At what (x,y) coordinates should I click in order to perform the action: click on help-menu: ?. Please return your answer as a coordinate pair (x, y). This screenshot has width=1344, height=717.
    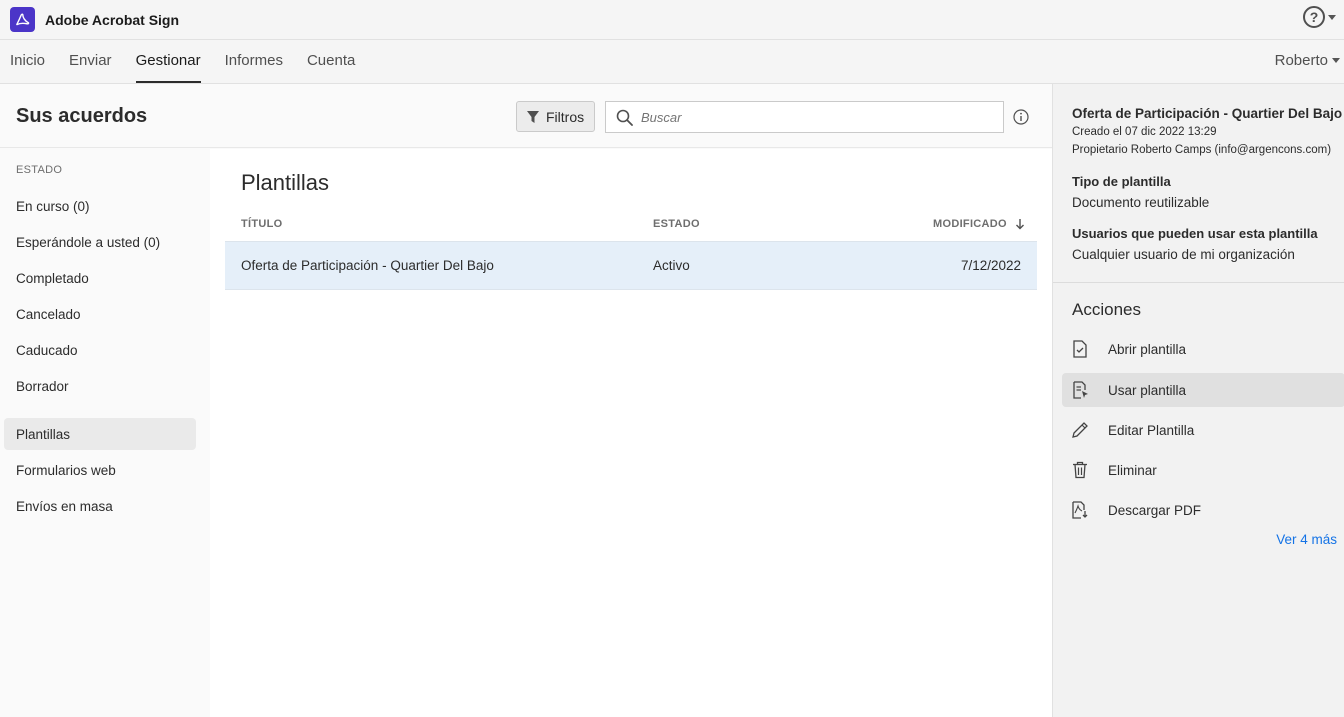
    Looking at the image, I should click on (1319, 17).